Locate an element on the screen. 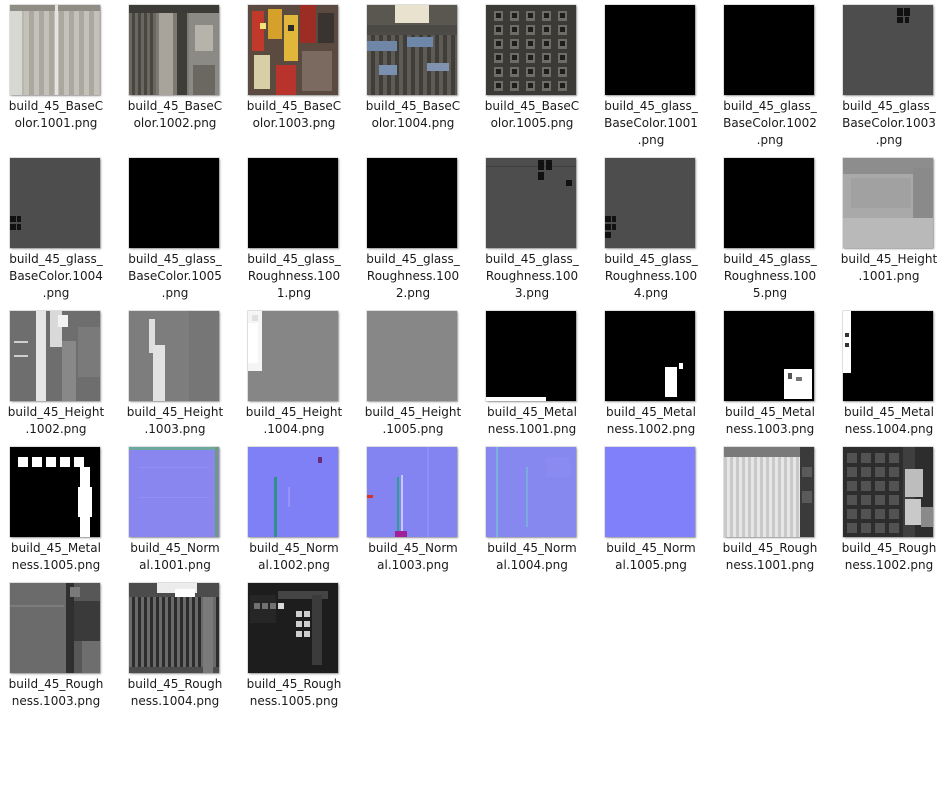  file-name: build_45_Metal ness.1002.png is located at coordinates (651, 421).